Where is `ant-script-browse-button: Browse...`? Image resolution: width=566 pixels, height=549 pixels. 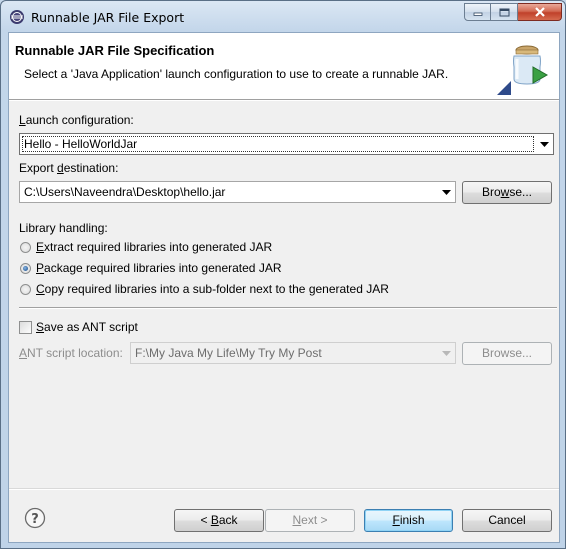
ant-script-browse-button: Browse... is located at coordinates (507, 353).